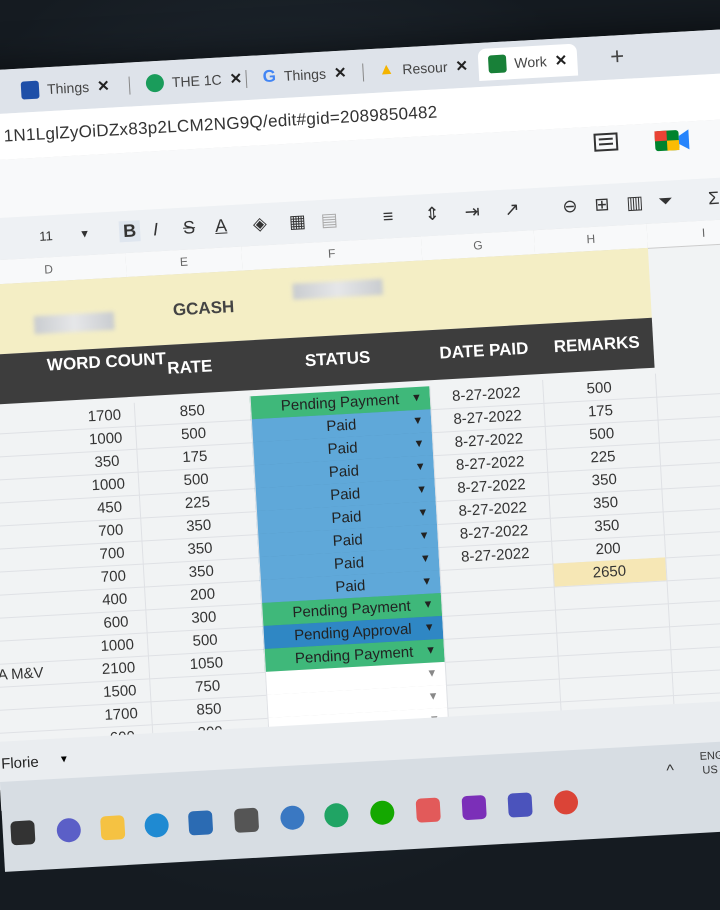 This screenshot has width=720, height=910. I want to click on col-letter: G, so click(478, 245).